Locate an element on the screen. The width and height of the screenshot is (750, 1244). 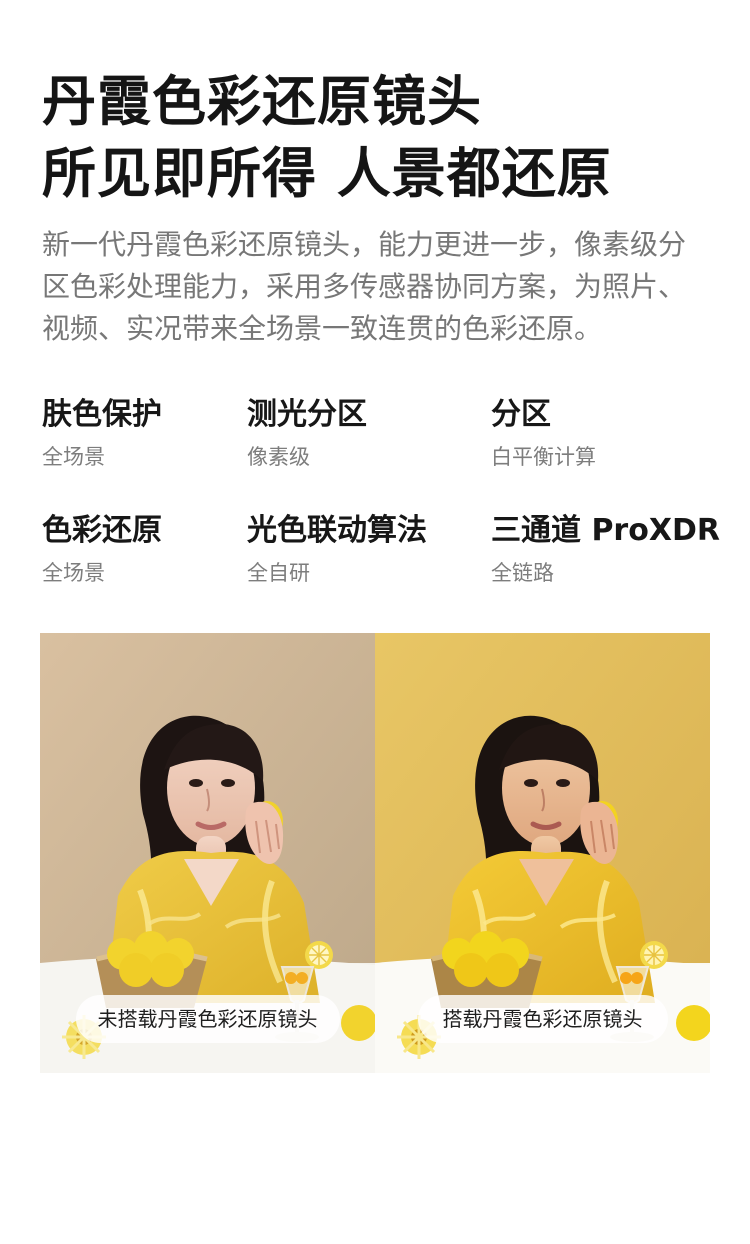
feature-subtitle: 白平衡计算 is located at coordinates (543, 457).